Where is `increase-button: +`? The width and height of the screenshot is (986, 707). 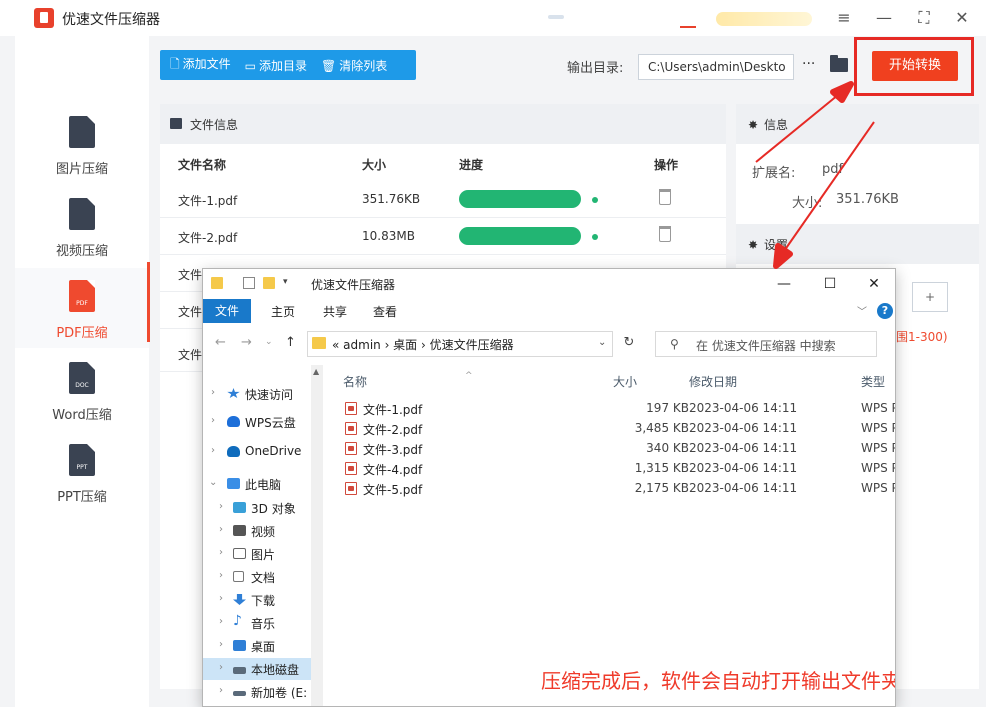 increase-button: + is located at coordinates (930, 297).